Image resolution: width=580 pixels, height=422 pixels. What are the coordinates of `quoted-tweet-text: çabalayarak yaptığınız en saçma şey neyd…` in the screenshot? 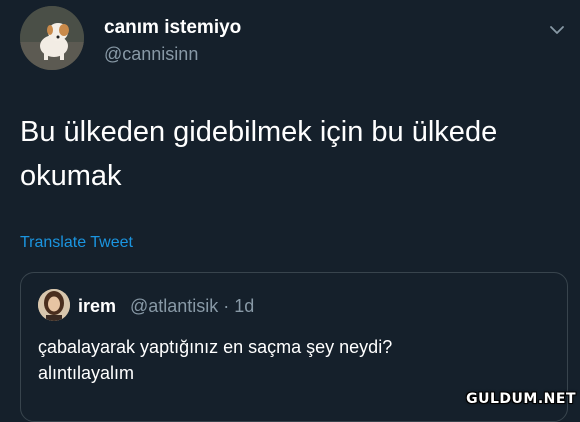 It's located at (288, 360).